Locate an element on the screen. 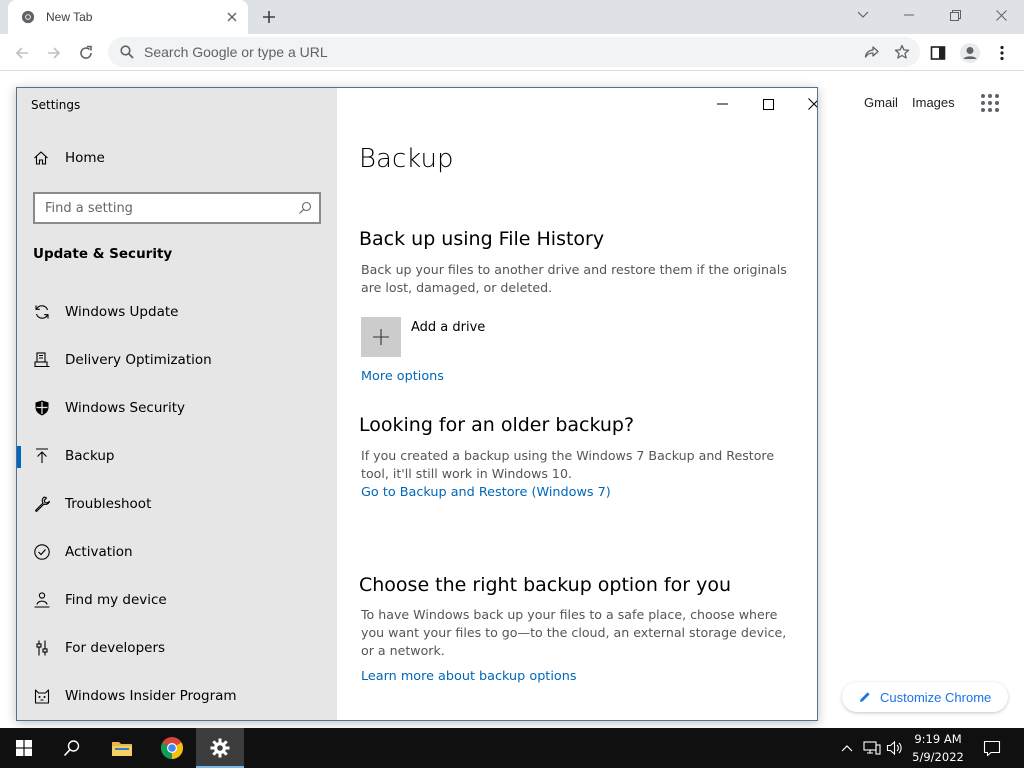  settings-maximize-button is located at coordinates (768, 104).